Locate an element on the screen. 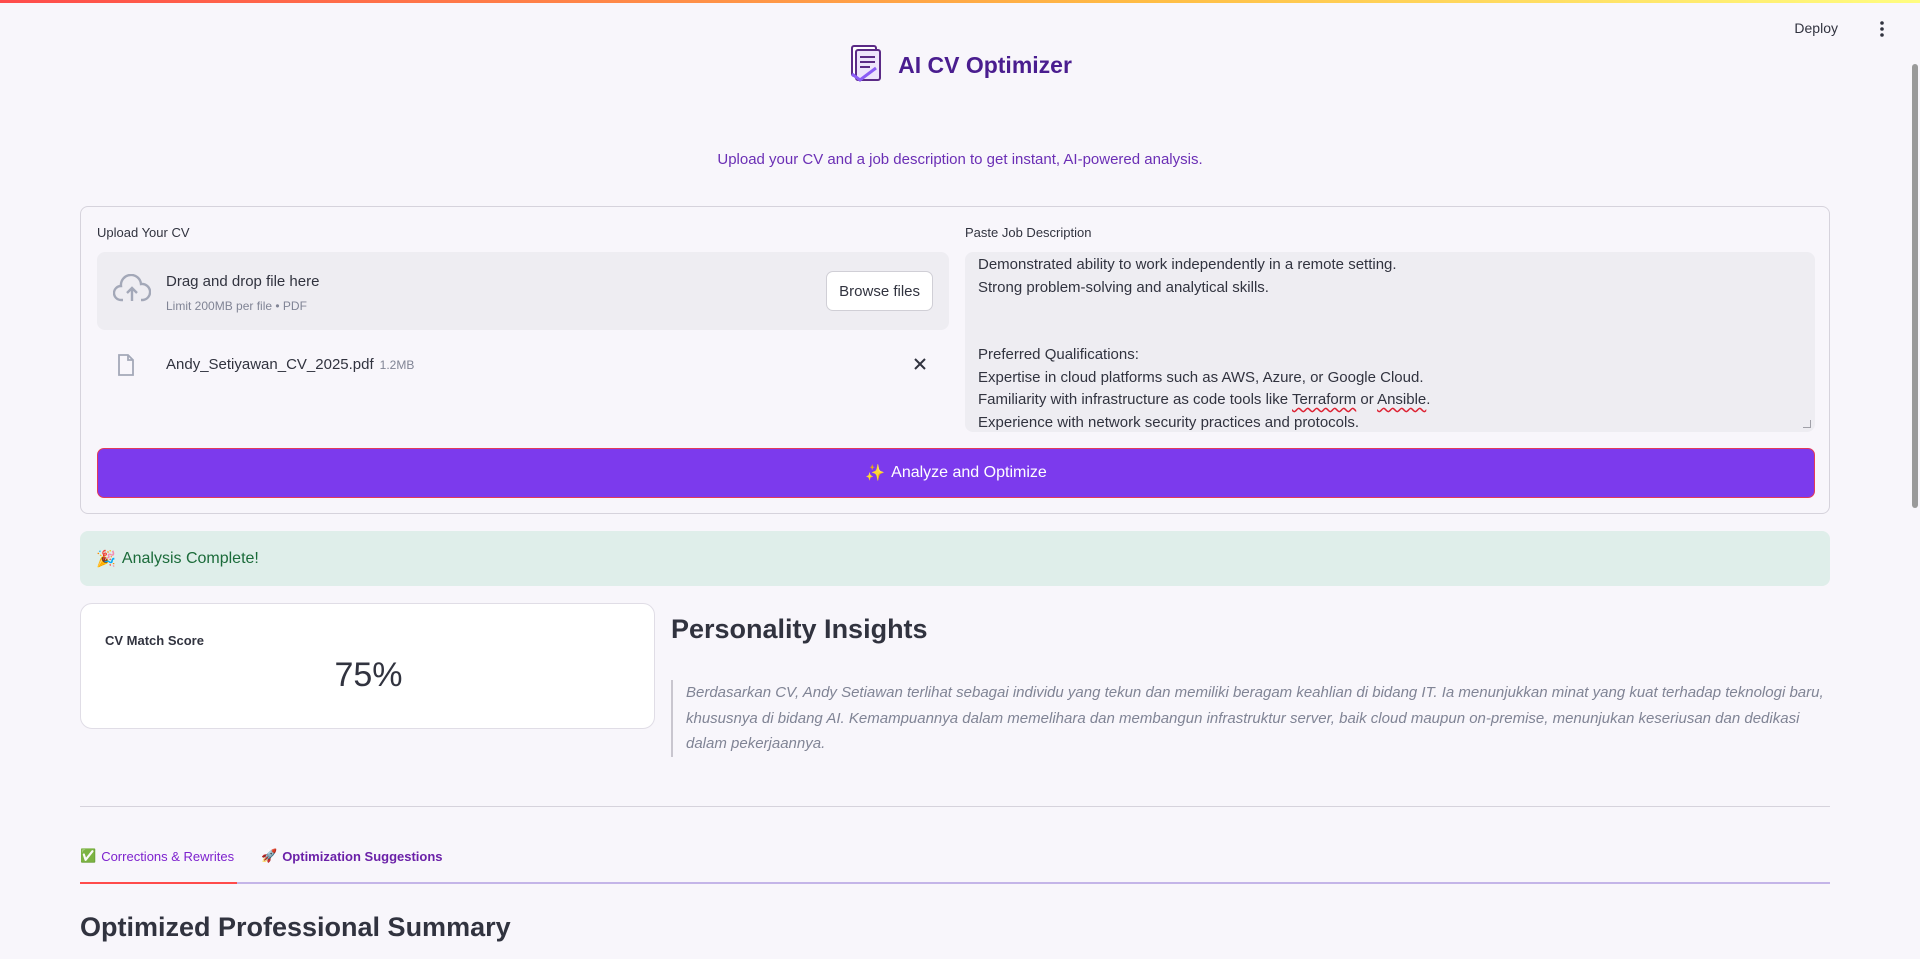 Image resolution: width=1920 pixels, height=959 pixels. misspelled-word: Ansible is located at coordinates (1402, 399).